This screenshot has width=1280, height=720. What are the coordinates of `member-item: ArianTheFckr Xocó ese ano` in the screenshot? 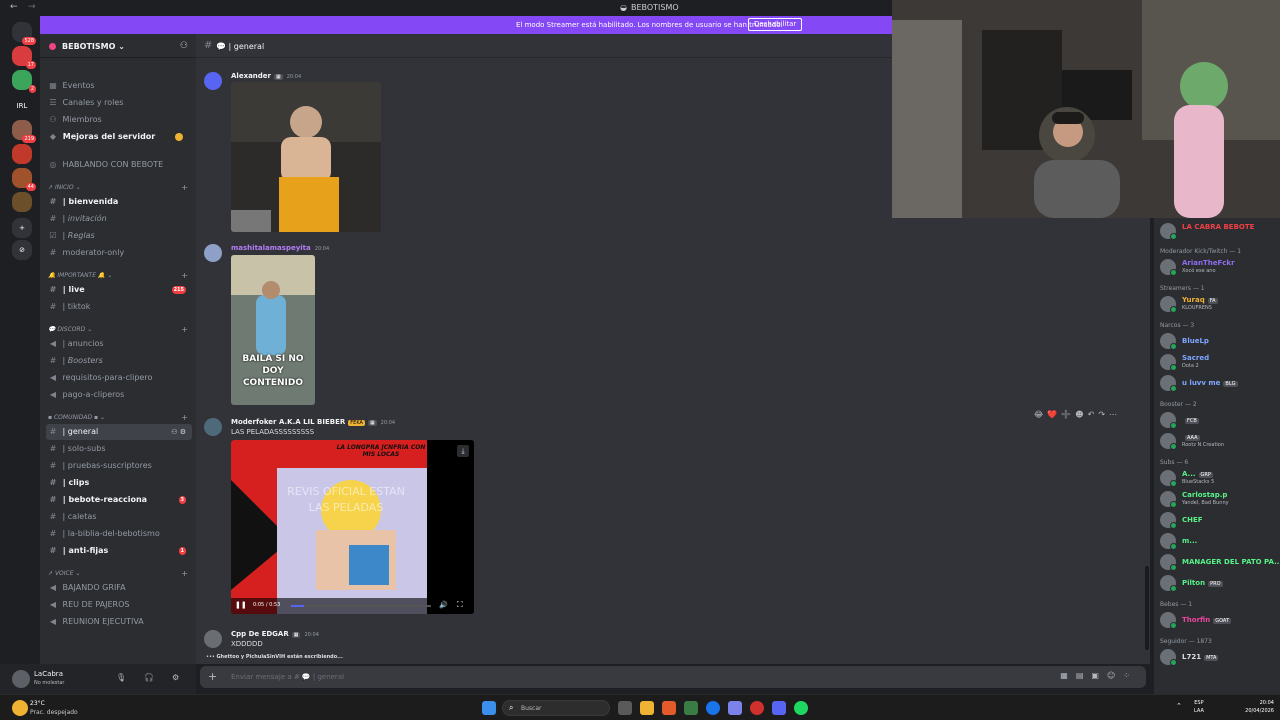 It's located at (1217, 267).